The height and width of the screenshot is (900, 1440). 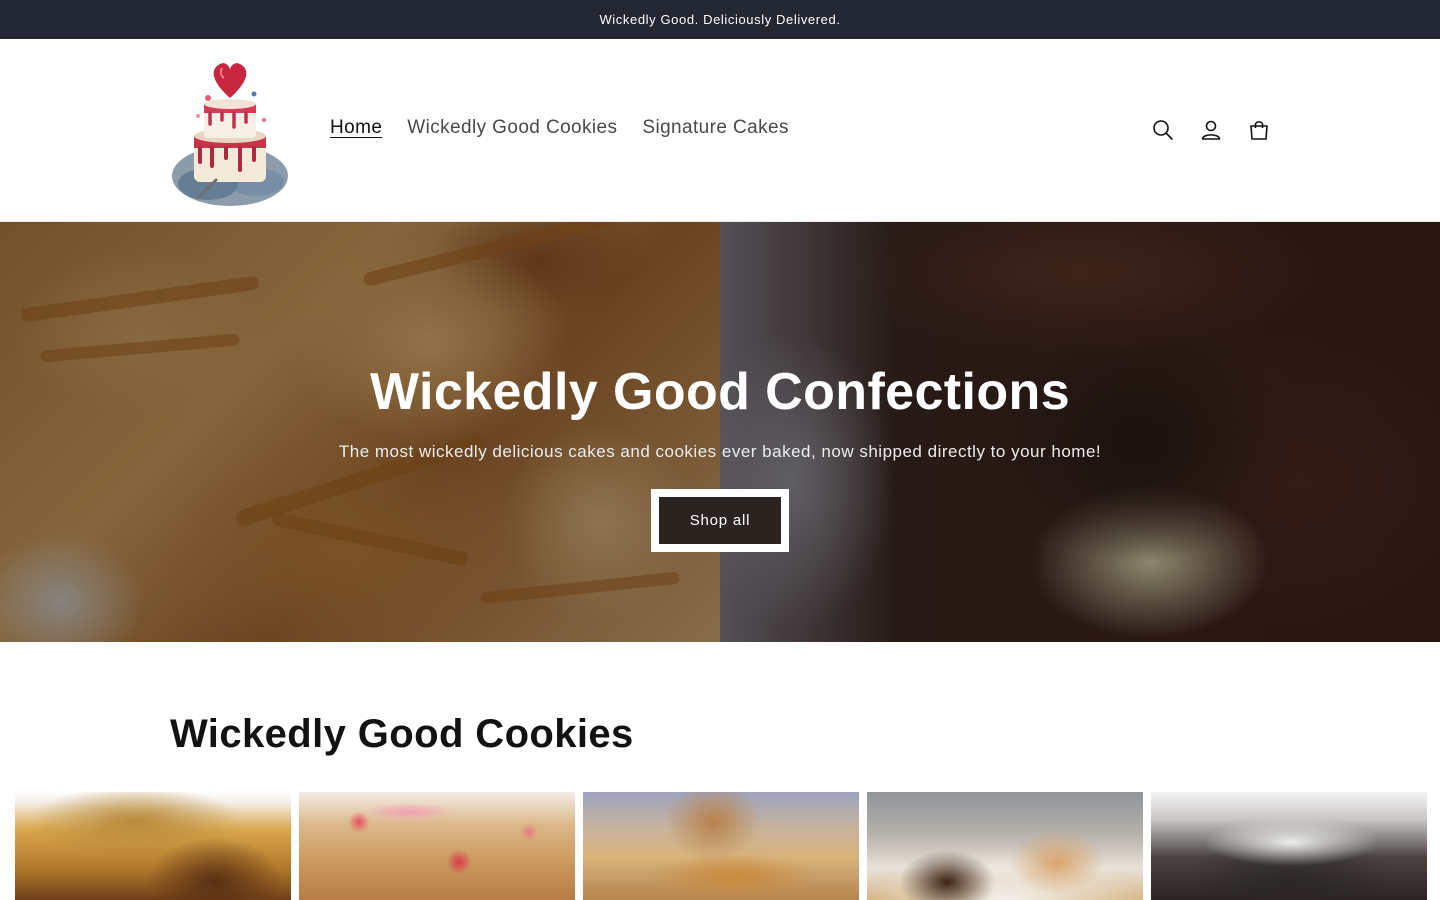 I want to click on announcement-text: Wickedly Good. Deliciously Delivered., so click(x=720, y=19).